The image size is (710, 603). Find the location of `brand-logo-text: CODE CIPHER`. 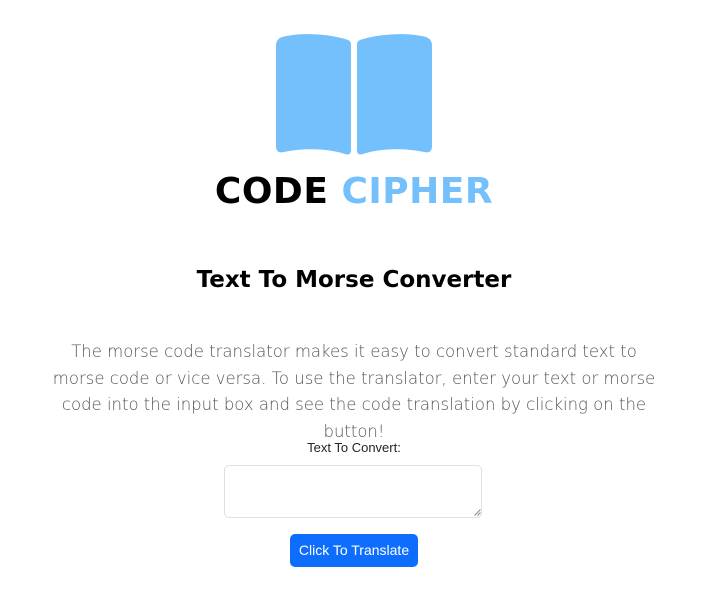

brand-logo-text: CODE CIPHER is located at coordinates (354, 192).